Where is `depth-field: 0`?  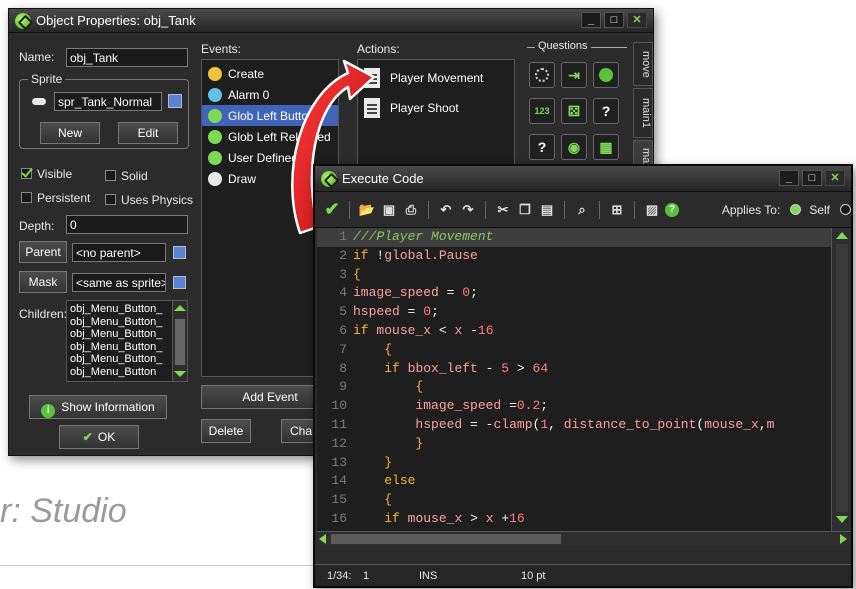
depth-field: 0 is located at coordinates (127, 224).